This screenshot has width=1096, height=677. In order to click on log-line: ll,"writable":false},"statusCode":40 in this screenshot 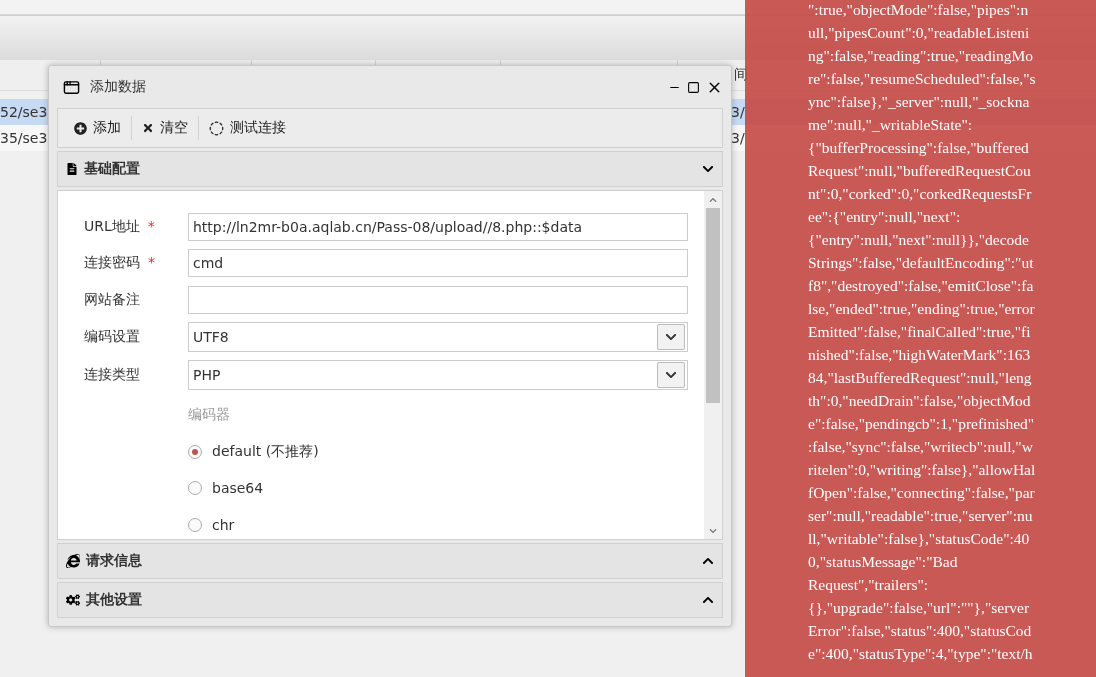, I will do `click(919, 539)`.